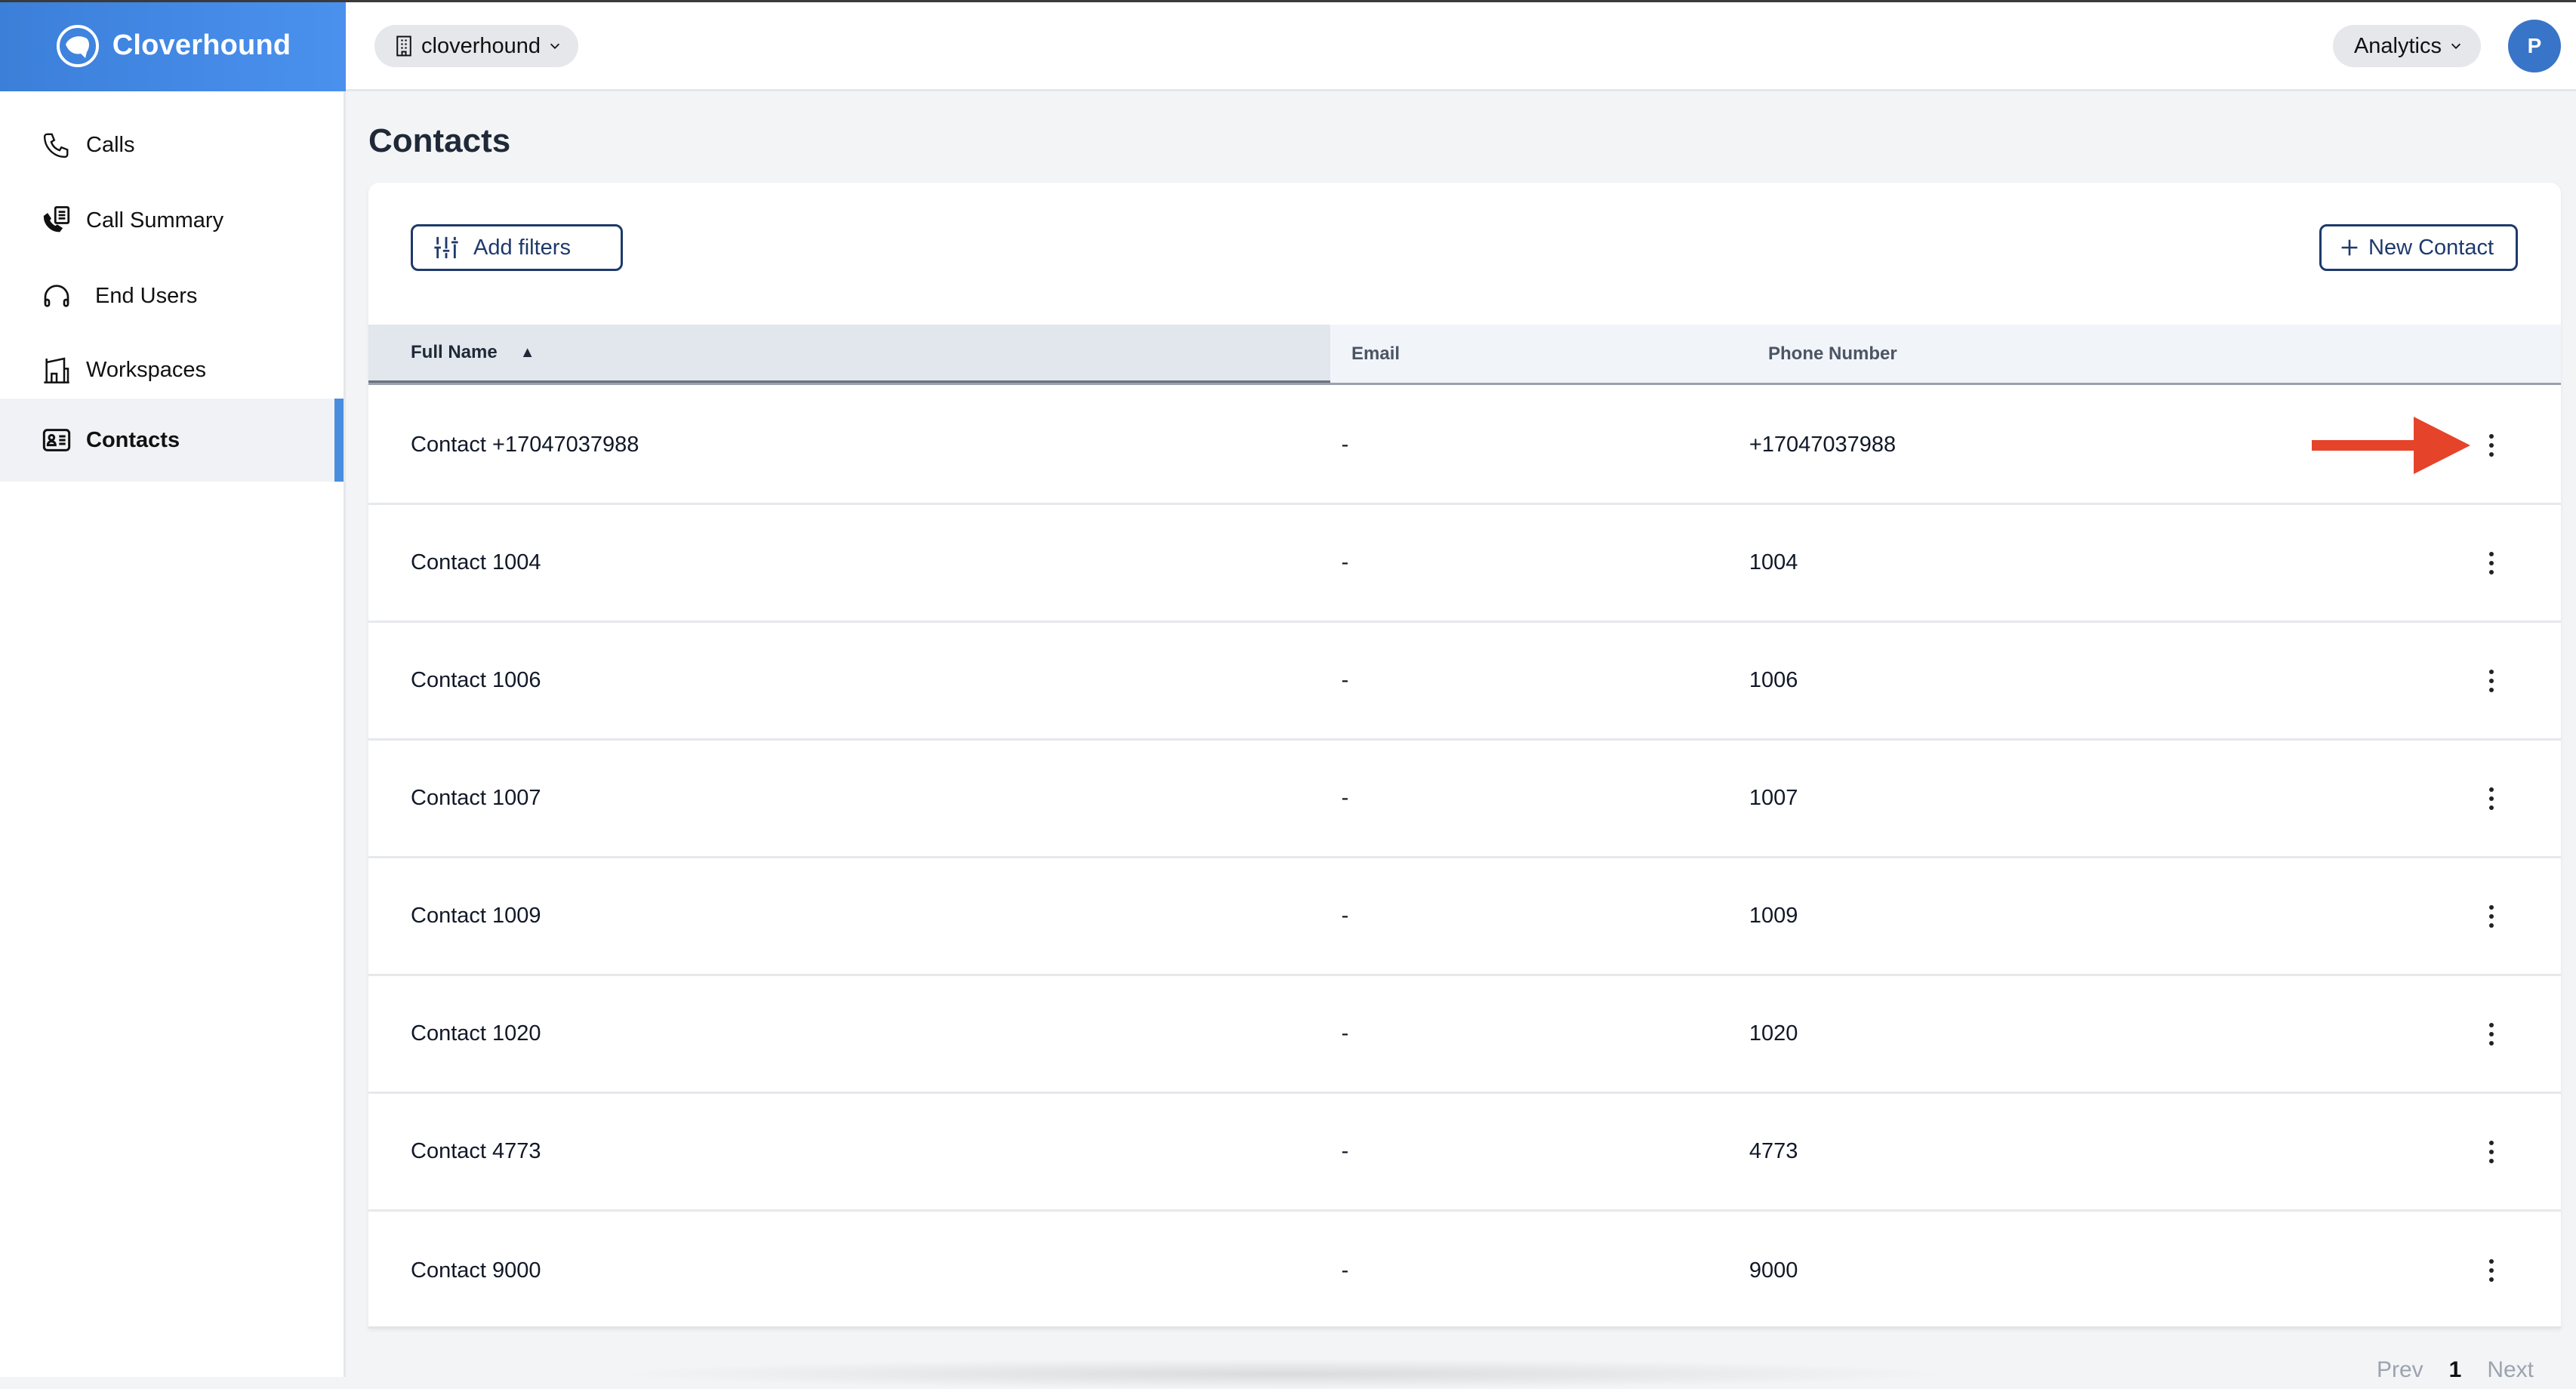 The width and height of the screenshot is (2576, 1389). Describe the element at coordinates (476, 916) in the screenshot. I see `cell-full-name: Contact 1009` at that location.